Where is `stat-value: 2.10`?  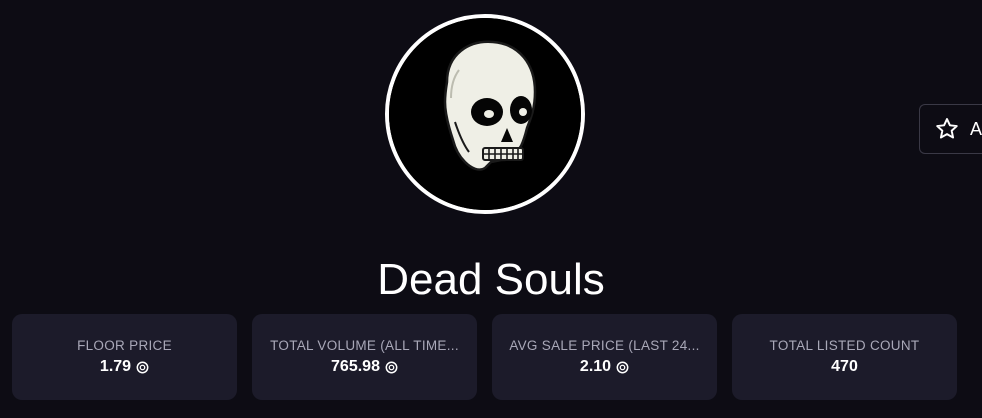
stat-value: 2.10 is located at coordinates (595, 366).